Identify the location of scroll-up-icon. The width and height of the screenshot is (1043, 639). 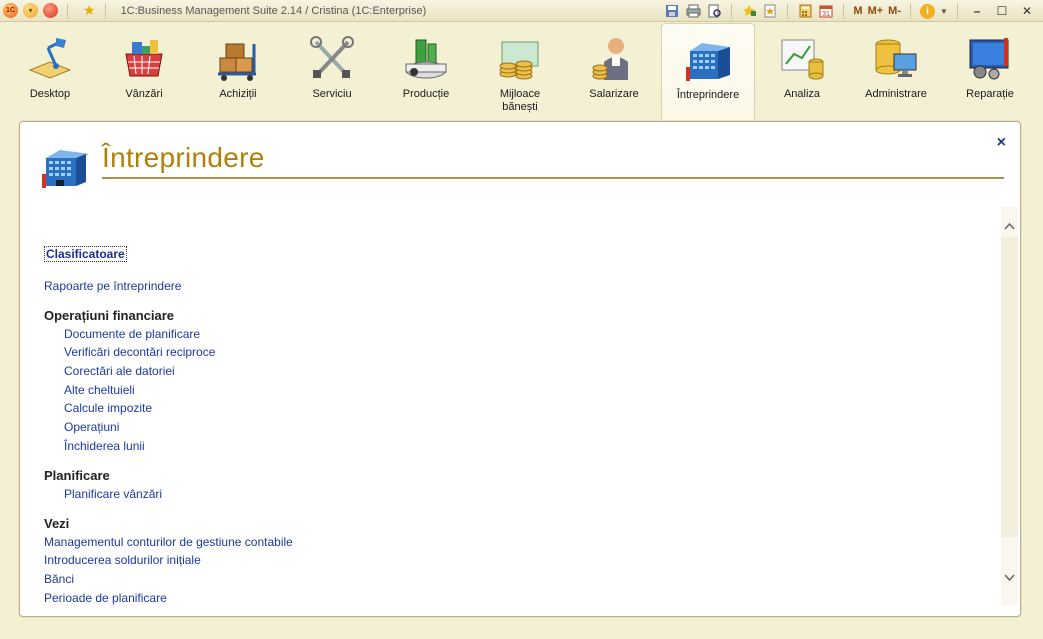
(1009, 228).